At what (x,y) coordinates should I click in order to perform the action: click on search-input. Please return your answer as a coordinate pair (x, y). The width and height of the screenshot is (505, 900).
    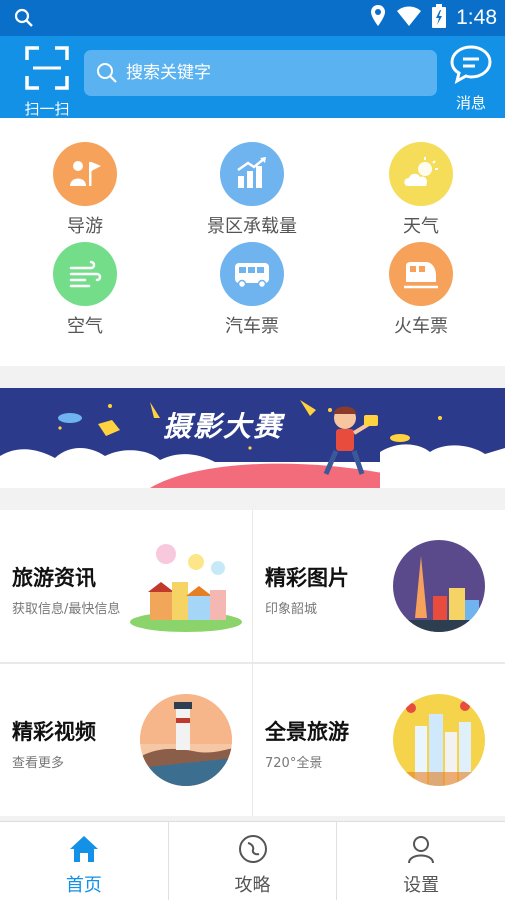
    Looking at the image, I should click on (271, 73).